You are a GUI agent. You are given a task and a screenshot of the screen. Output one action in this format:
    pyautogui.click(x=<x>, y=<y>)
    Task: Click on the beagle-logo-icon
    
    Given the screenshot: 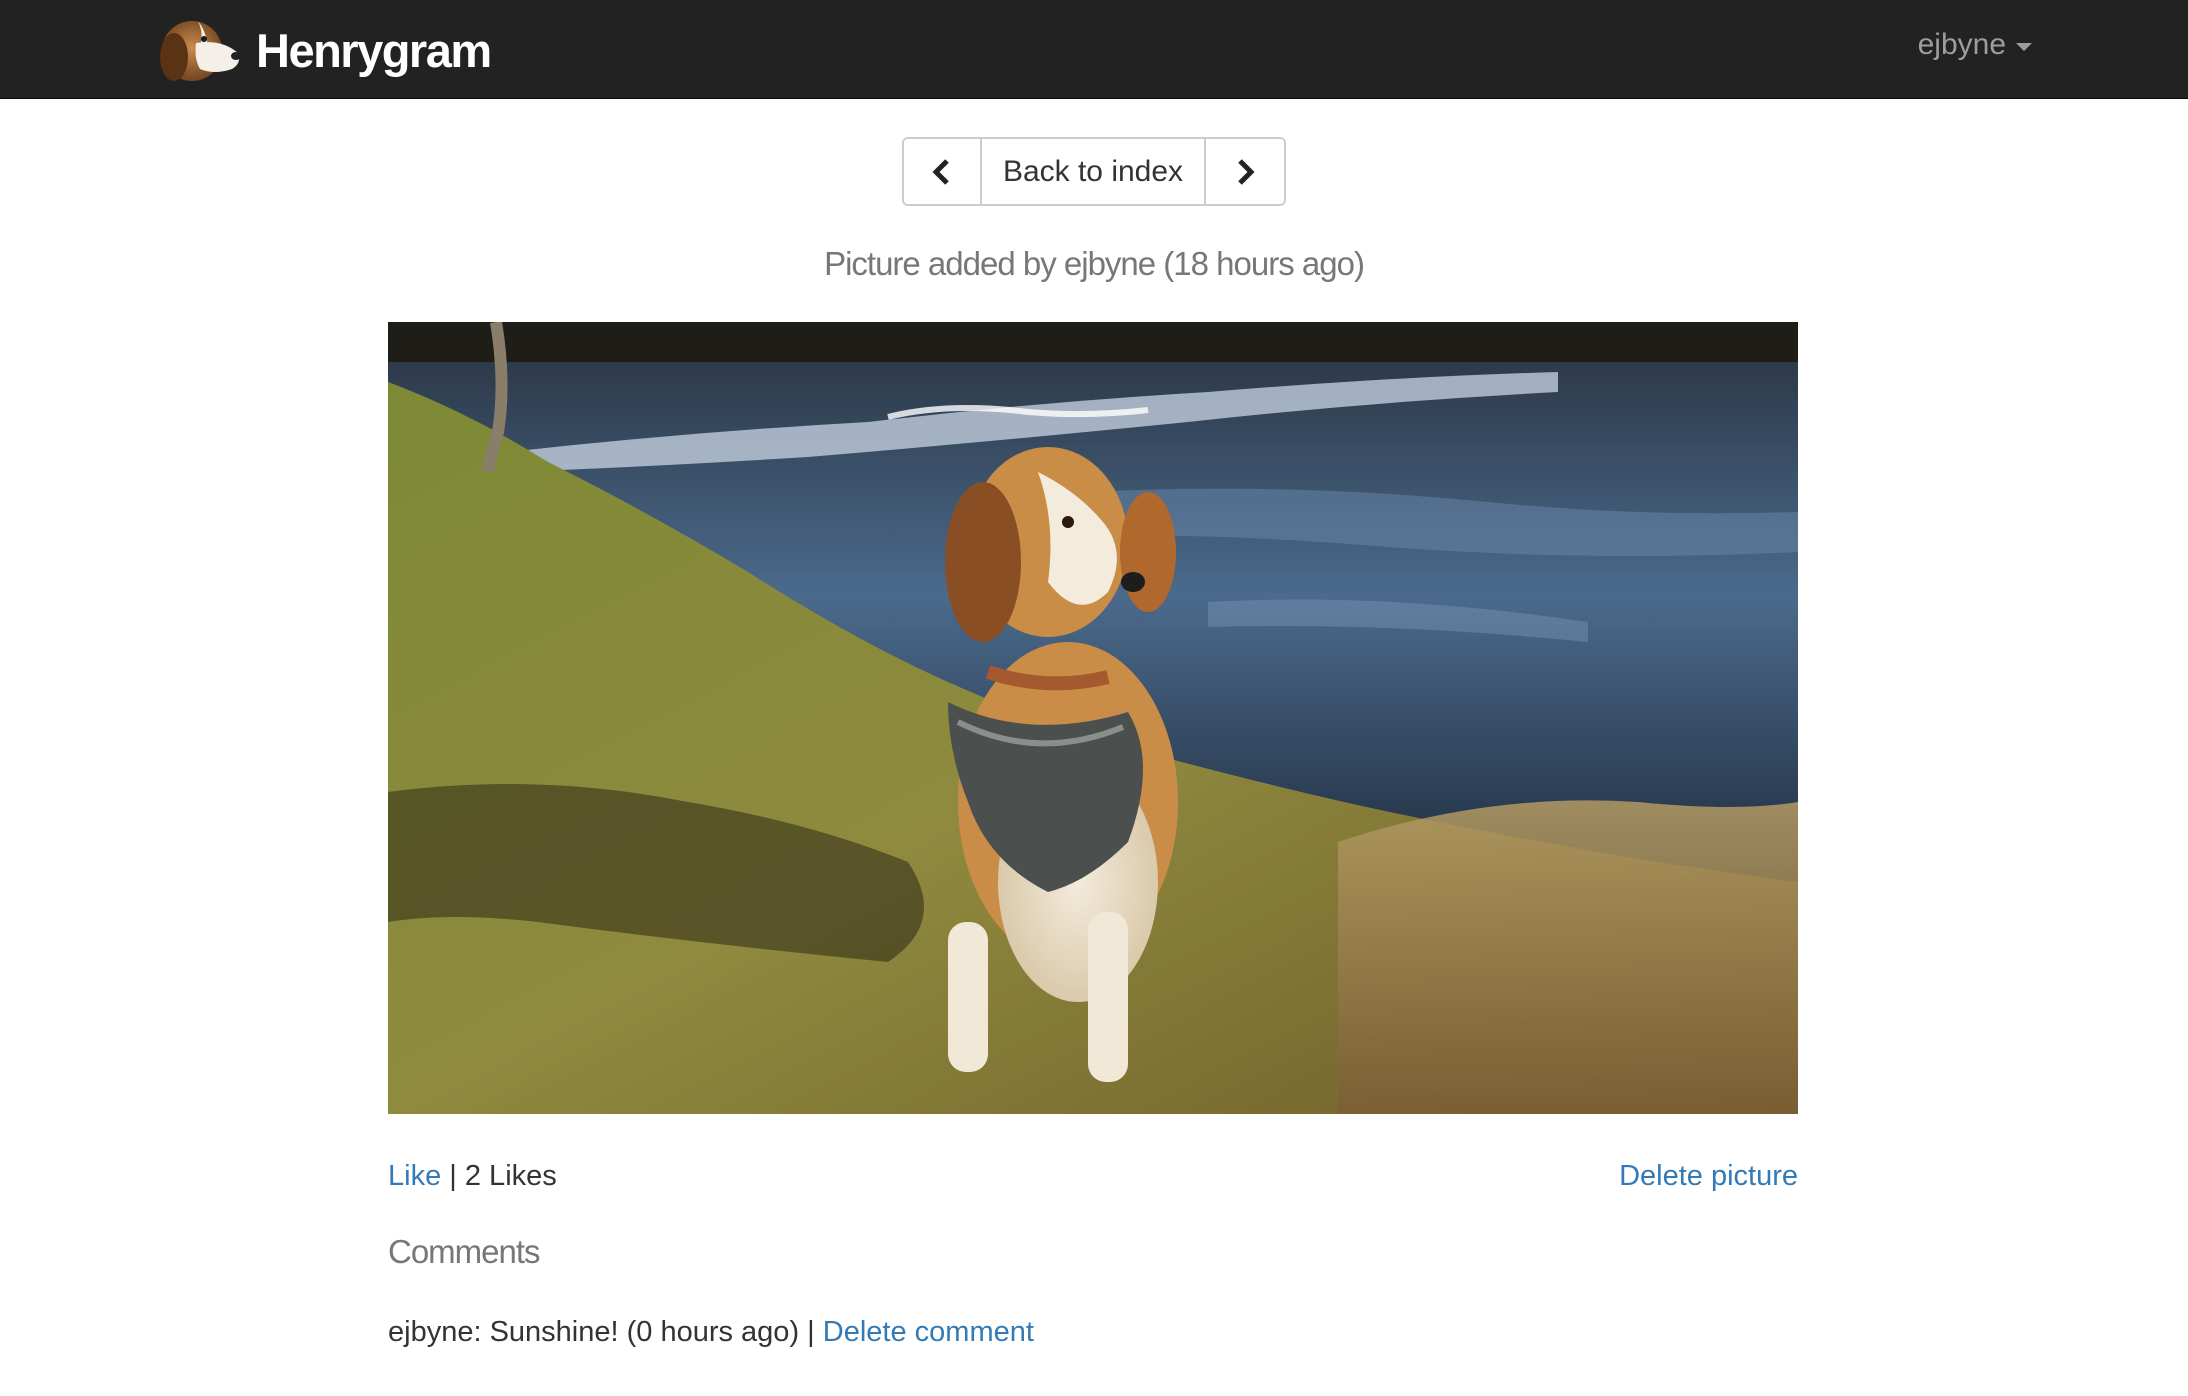 What is the action you would take?
    pyautogui.click(x=200, y=51)
    